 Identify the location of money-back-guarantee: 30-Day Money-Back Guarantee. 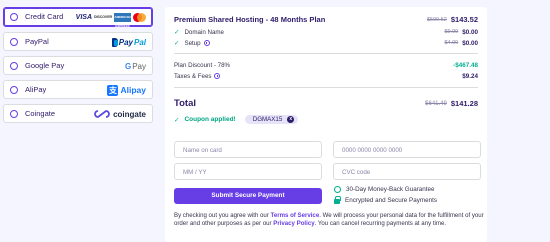
(384, 189).